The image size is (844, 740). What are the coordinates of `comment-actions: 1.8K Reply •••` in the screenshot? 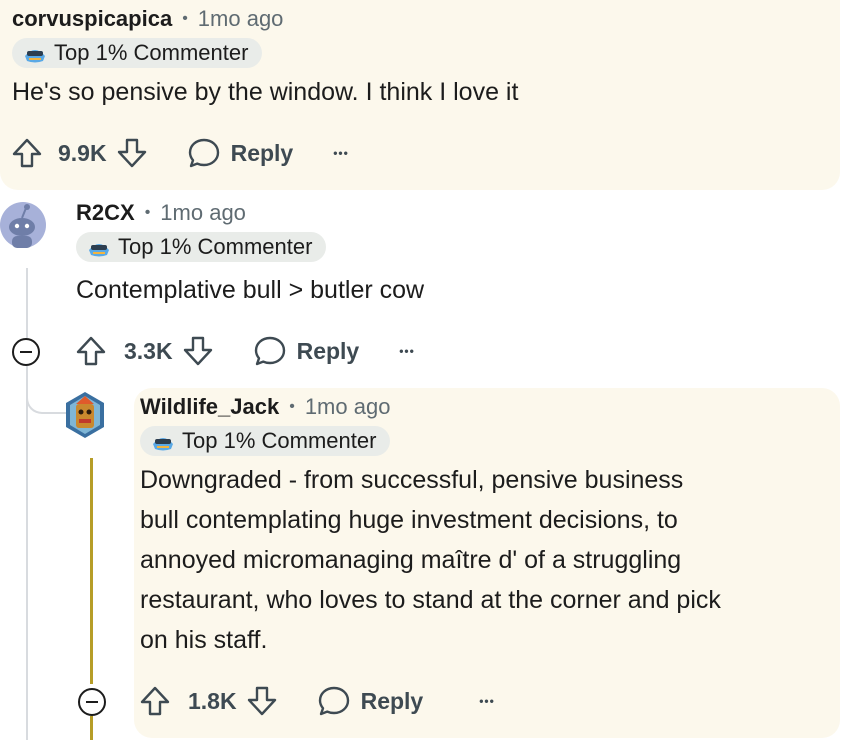 It's located at (316, 701).